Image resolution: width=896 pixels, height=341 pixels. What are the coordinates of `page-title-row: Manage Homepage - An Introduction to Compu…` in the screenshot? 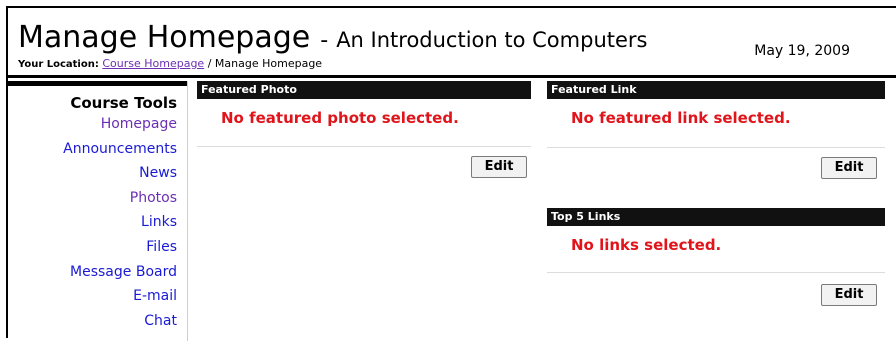 It's located at (332, 40).